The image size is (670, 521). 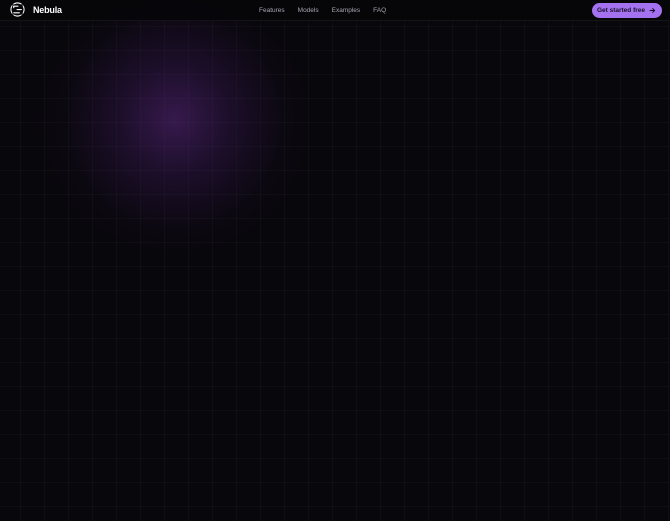 I want to click on nav-item-examples: Examples, so click(x=346, y=10).